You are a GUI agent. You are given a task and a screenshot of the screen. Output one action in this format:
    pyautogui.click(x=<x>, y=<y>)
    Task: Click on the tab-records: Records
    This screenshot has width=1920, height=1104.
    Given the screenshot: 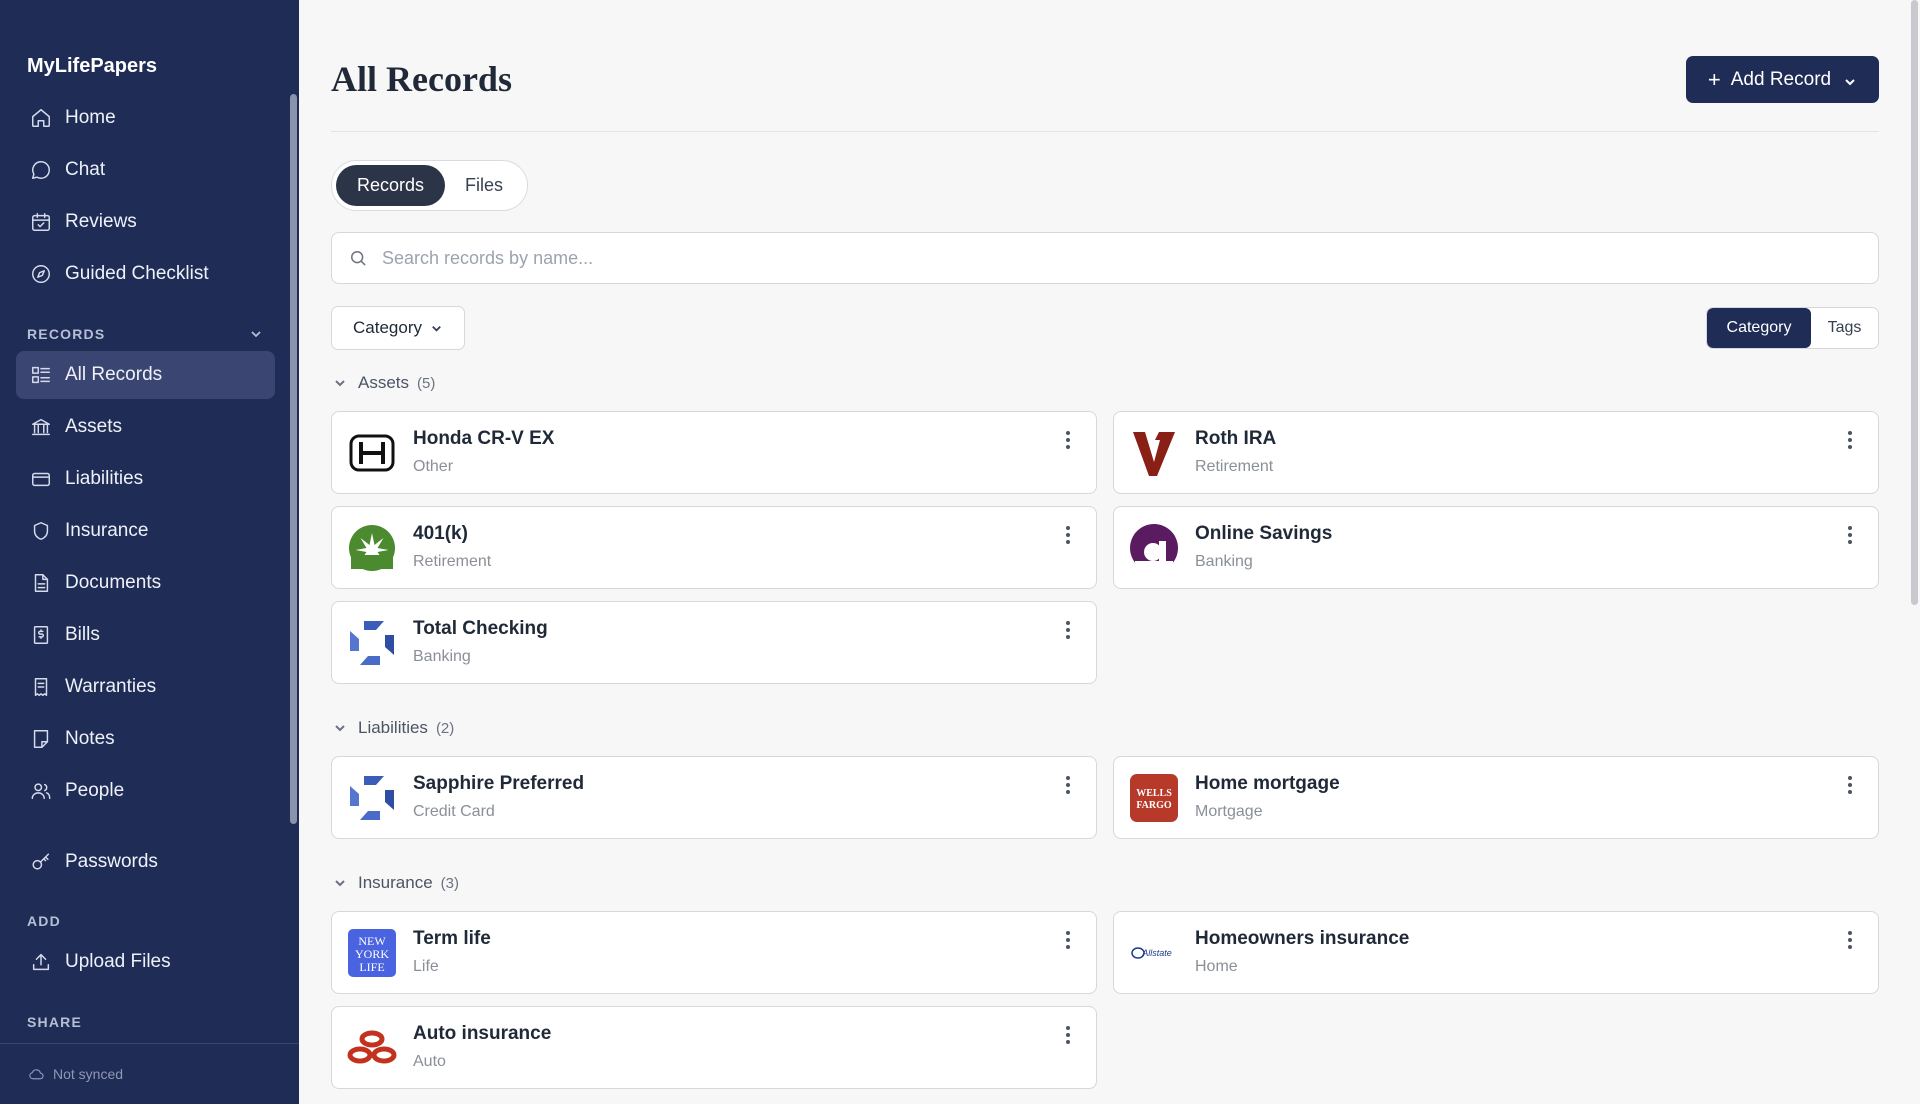 What is the action you would take?
    pyautogui.click(x=390, y=185)
    